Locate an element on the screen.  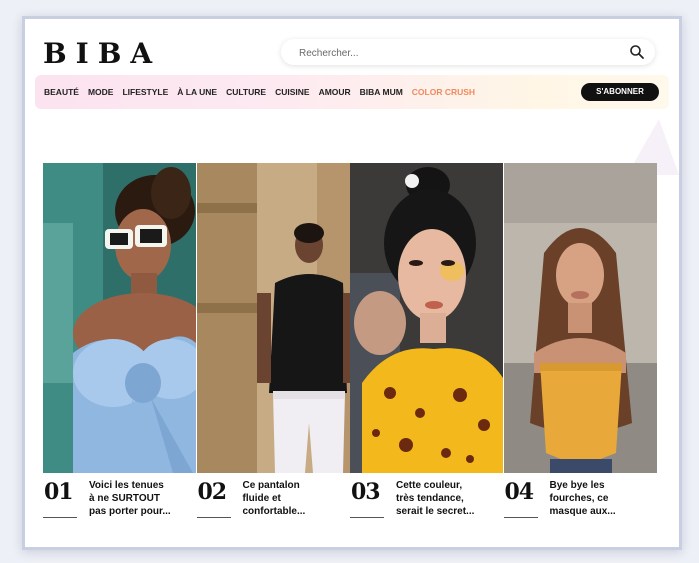
site-logo: BIBA is located at coordinates (102, 53).